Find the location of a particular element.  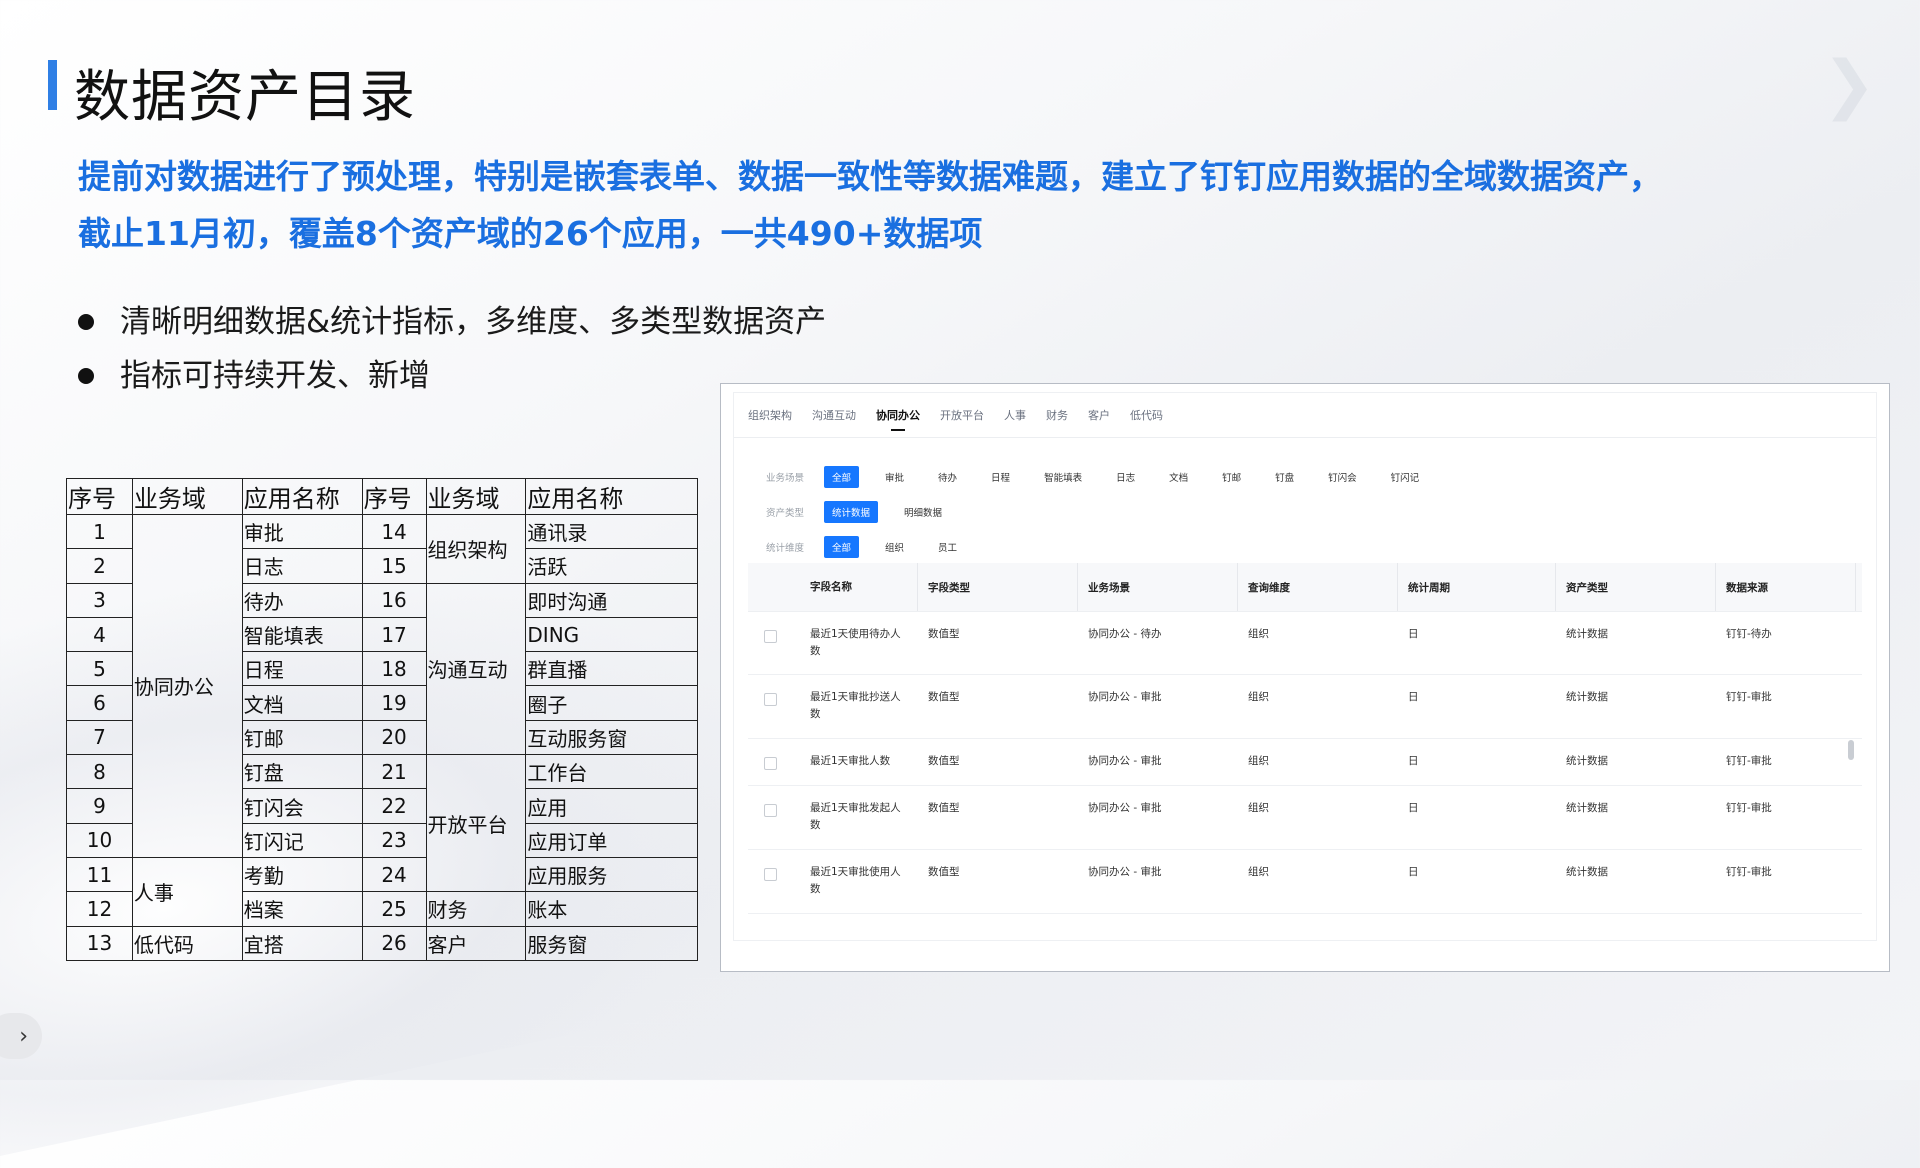

seq-cell: 2 is located at coordinates (99, 566).